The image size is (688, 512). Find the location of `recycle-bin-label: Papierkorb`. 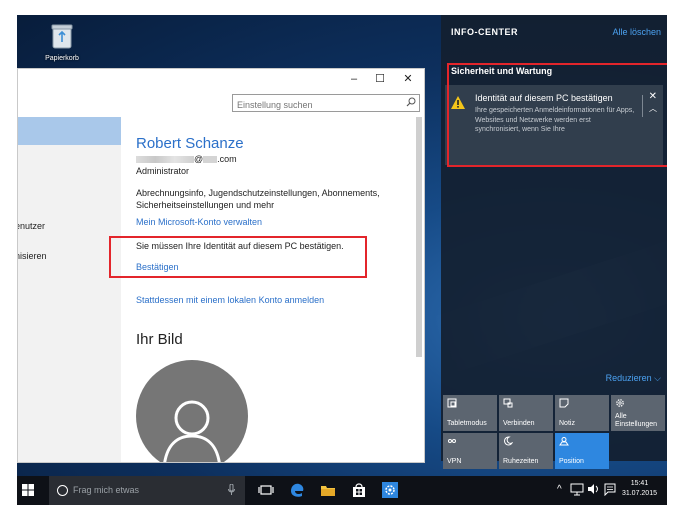

recycle-bin-label: Papierkorb is located at coordinates (62, 58).